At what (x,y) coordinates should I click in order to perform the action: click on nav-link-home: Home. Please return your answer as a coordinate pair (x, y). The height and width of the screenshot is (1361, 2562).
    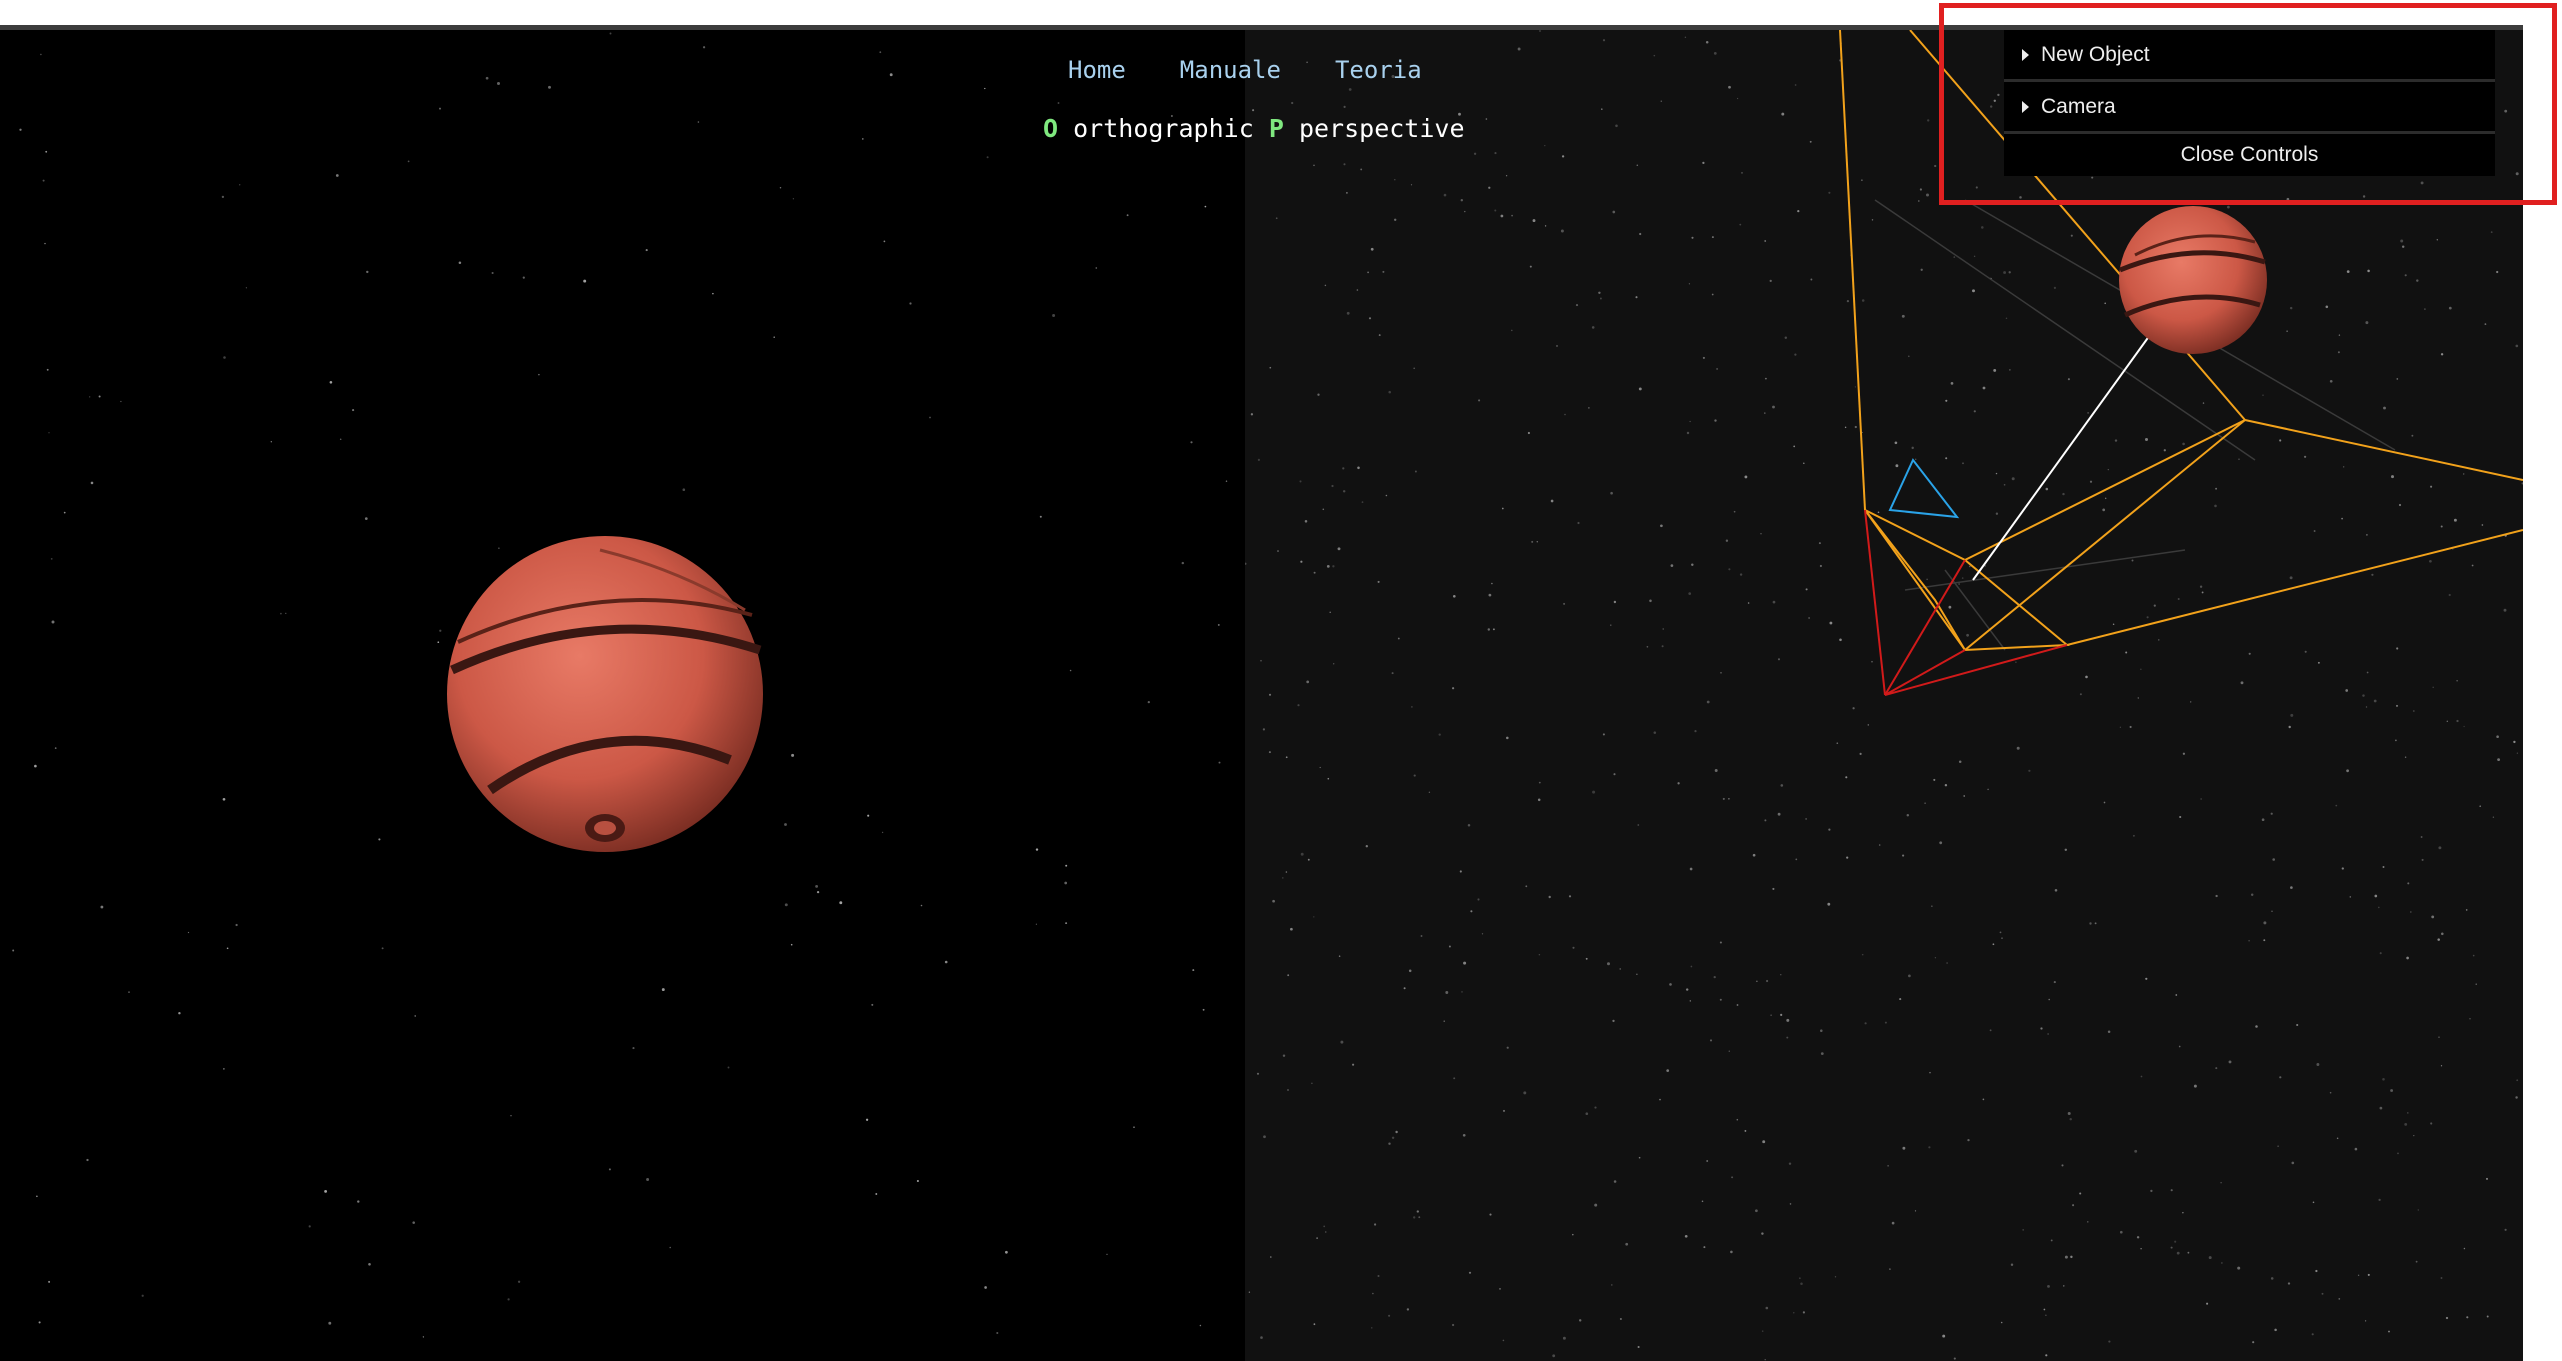
    Looking at the image, I should click on (1097, 70).